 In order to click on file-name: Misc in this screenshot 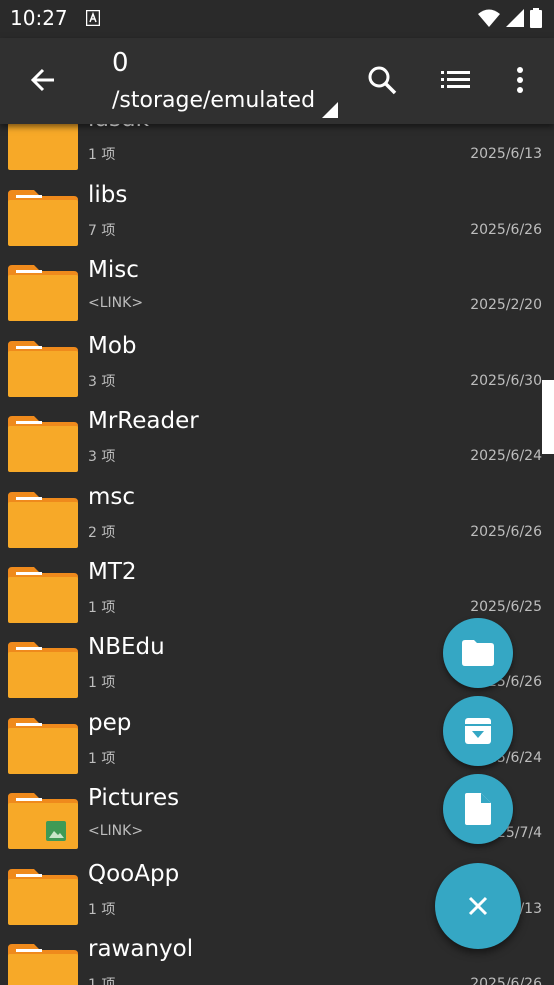, I will do `click(113, 270)`.